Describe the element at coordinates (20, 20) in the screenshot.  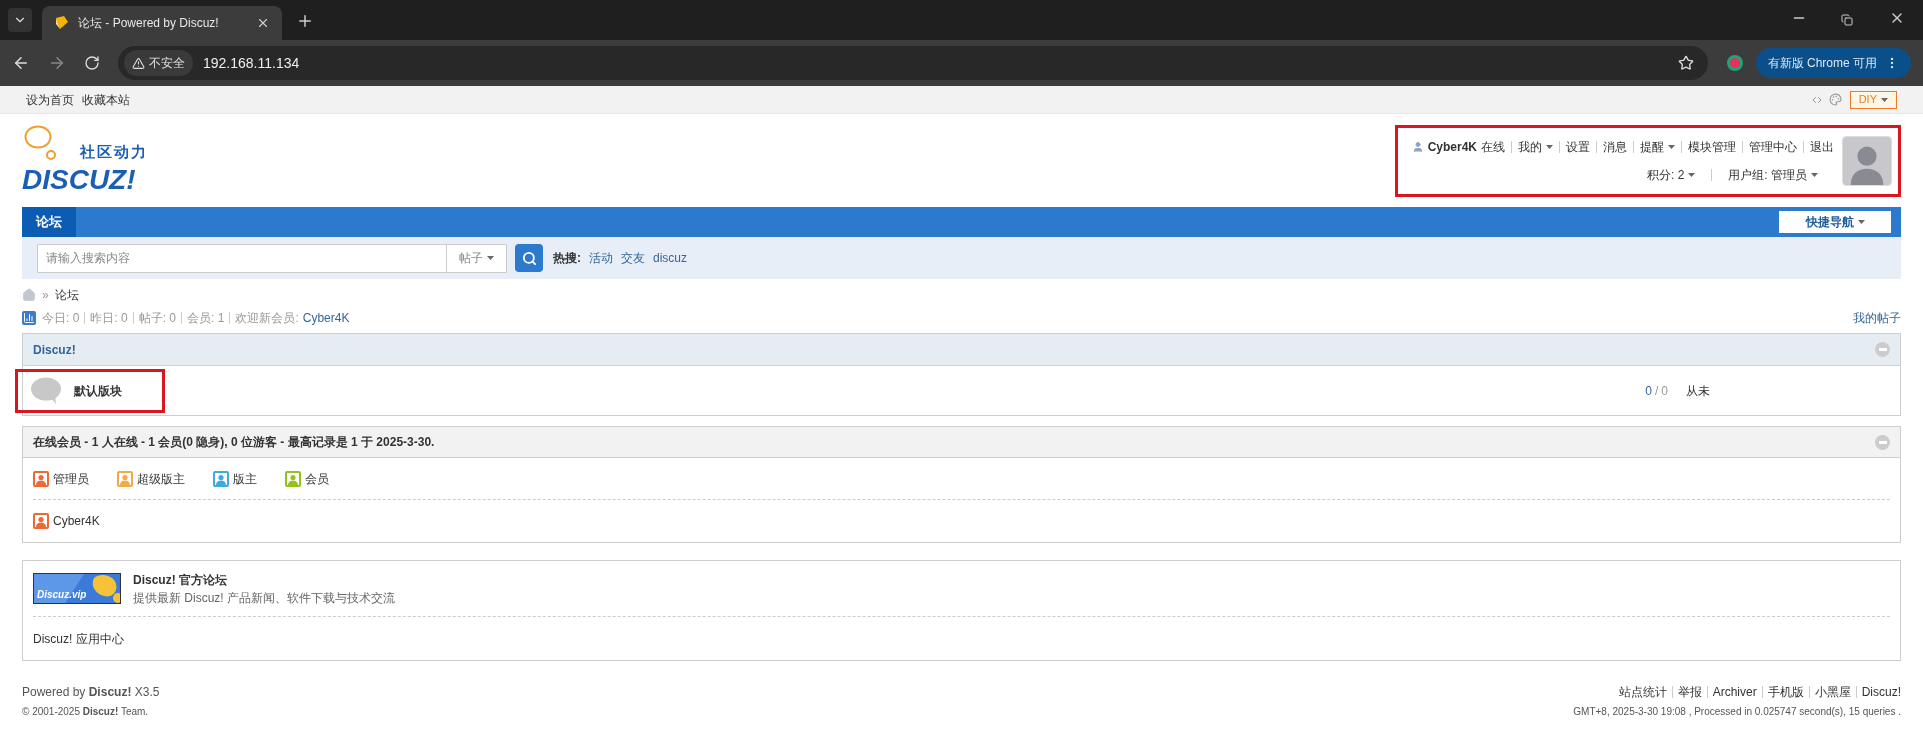
I see `tab-search-button` at that location.